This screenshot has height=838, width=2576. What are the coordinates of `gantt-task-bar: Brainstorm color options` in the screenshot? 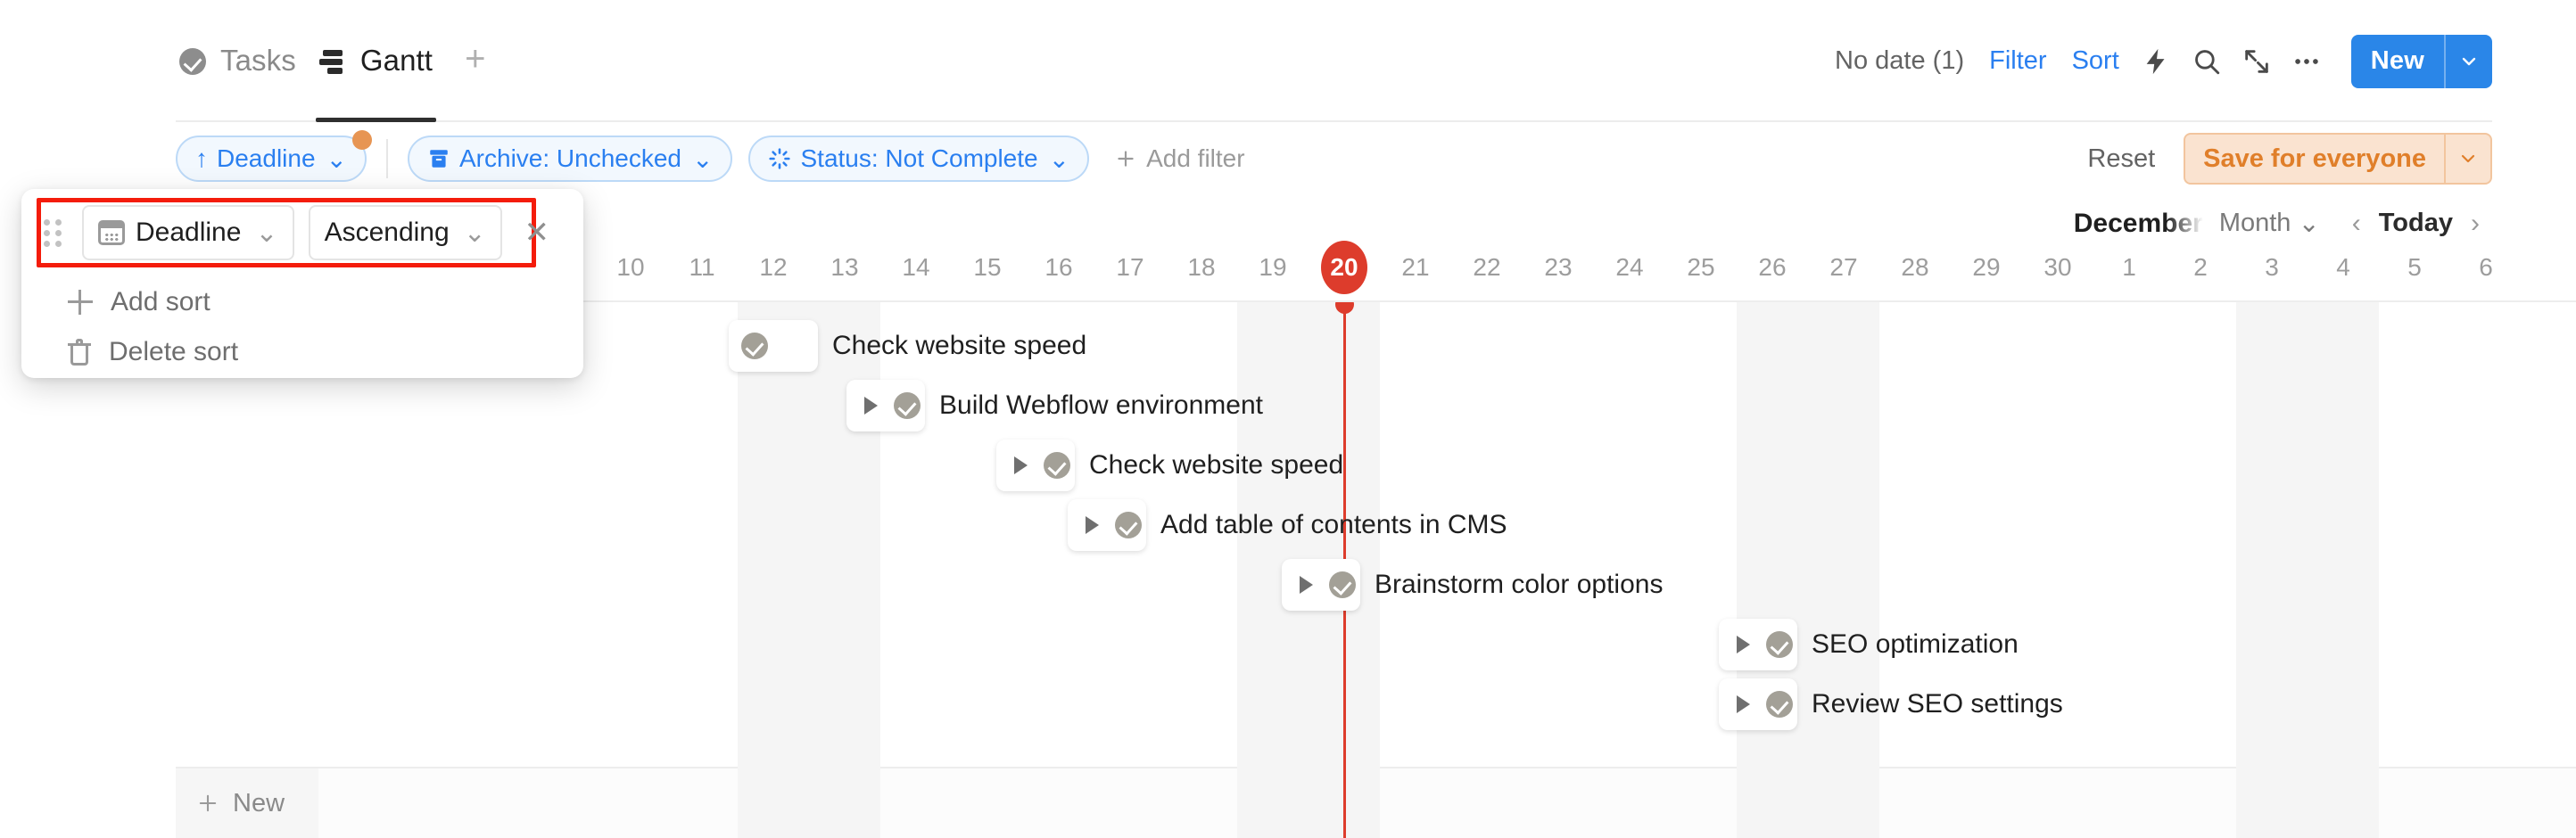 It's located at (1473, 585).